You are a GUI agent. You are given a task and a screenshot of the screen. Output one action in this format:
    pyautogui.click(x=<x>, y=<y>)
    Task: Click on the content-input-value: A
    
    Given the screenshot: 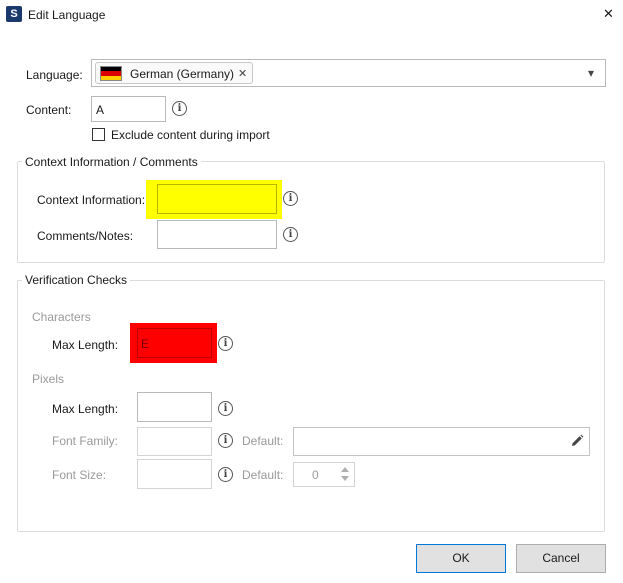 What is the action you would take?
    pyautogui.click(x=100, y=110)
    